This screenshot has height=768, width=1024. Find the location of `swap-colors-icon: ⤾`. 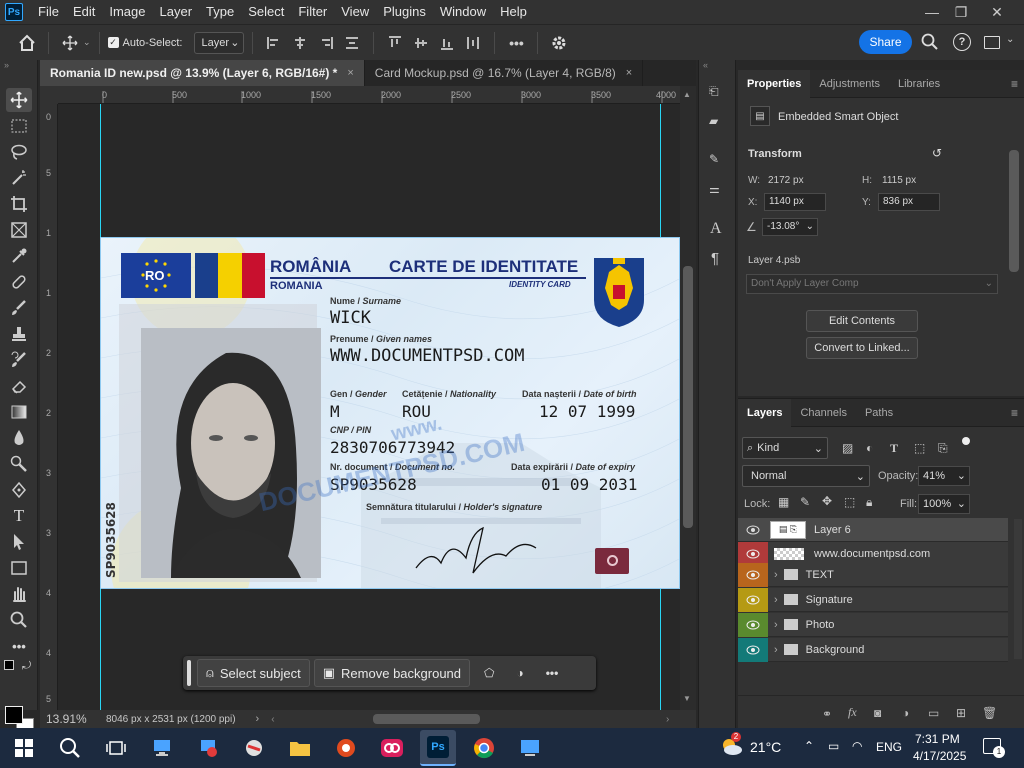

swap-colors-icon: ⤾ is located at coordinates (26, 666).